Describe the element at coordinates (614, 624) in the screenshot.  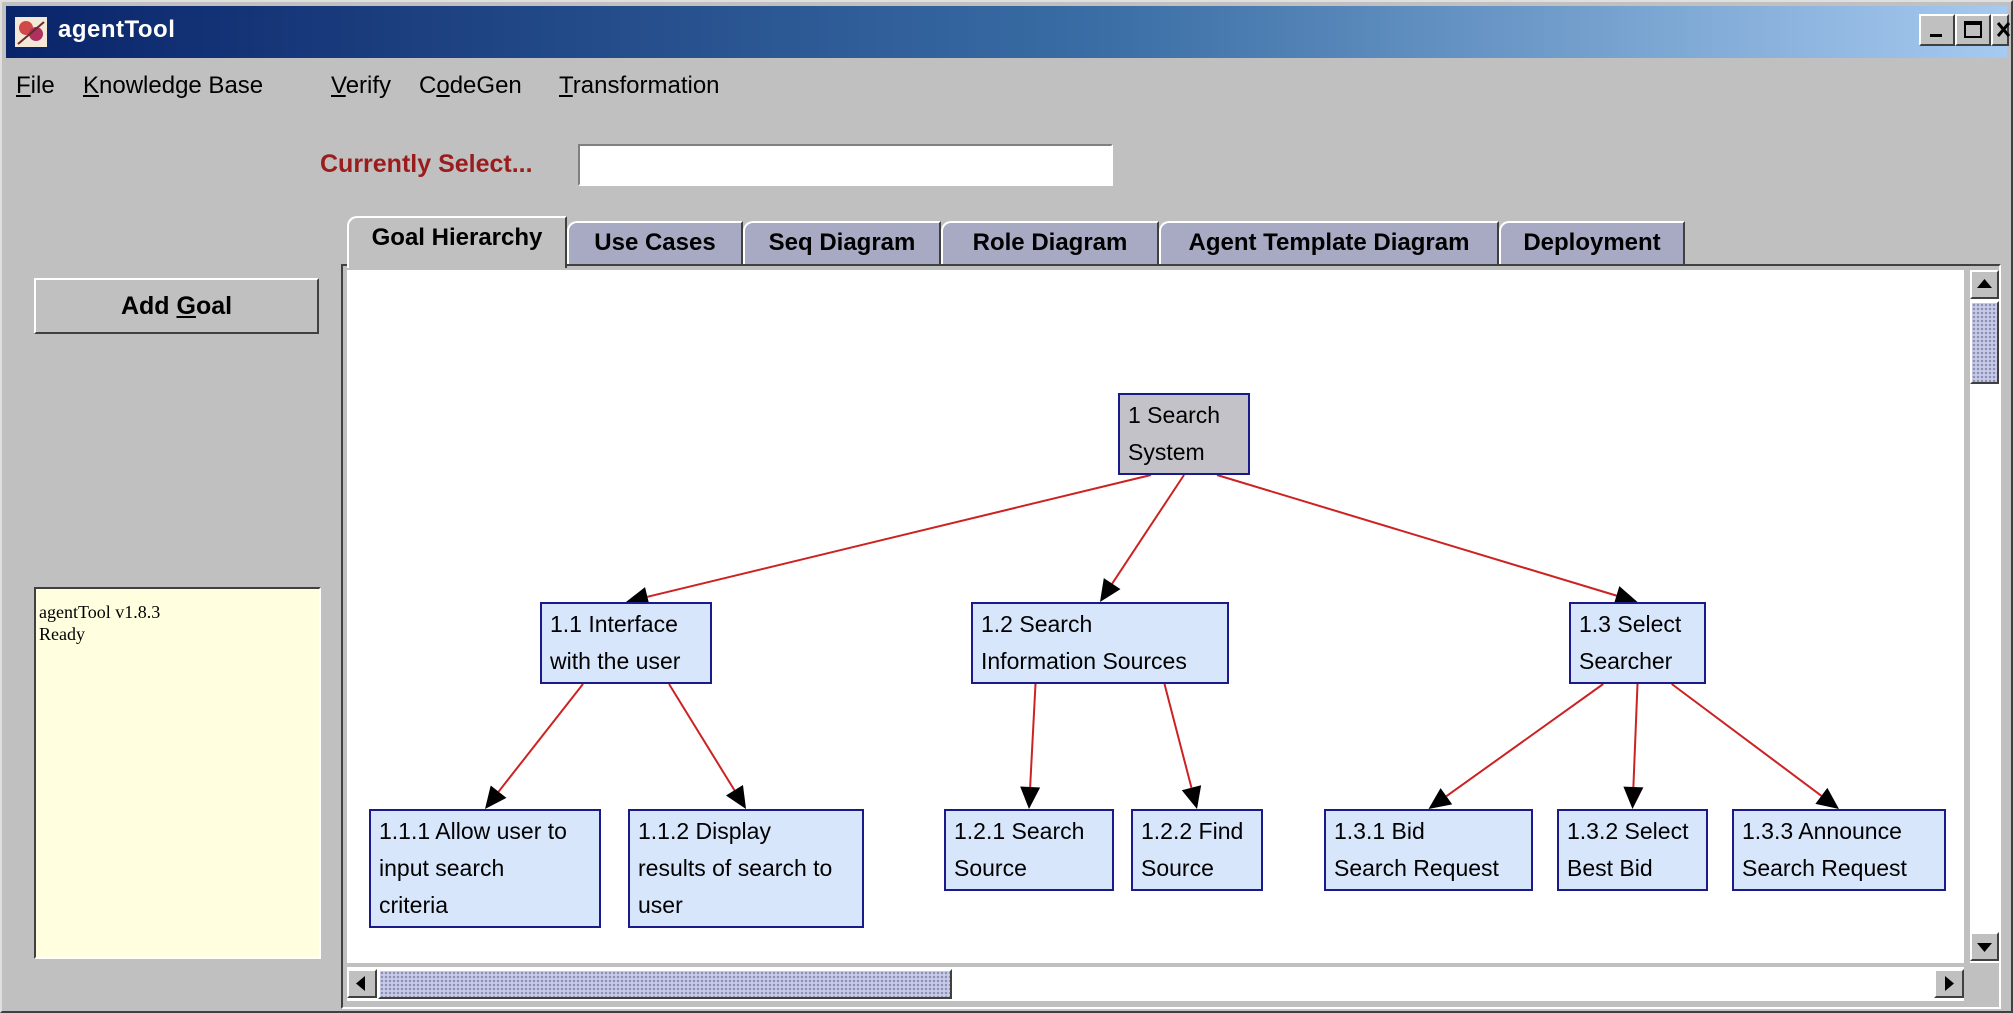
I see `goal-node-text: 1.1 Interface` at that location.